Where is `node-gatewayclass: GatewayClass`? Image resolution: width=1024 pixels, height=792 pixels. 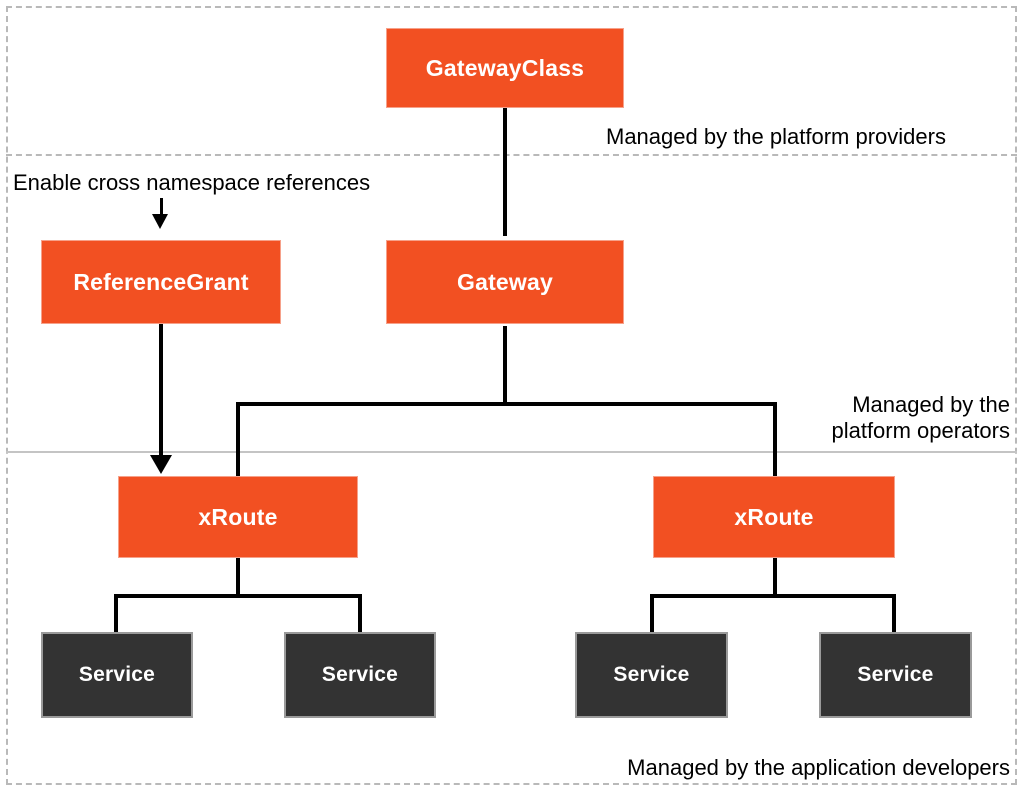
node-gatewayclass: GatewayClass is located at coordinates (505, 68).